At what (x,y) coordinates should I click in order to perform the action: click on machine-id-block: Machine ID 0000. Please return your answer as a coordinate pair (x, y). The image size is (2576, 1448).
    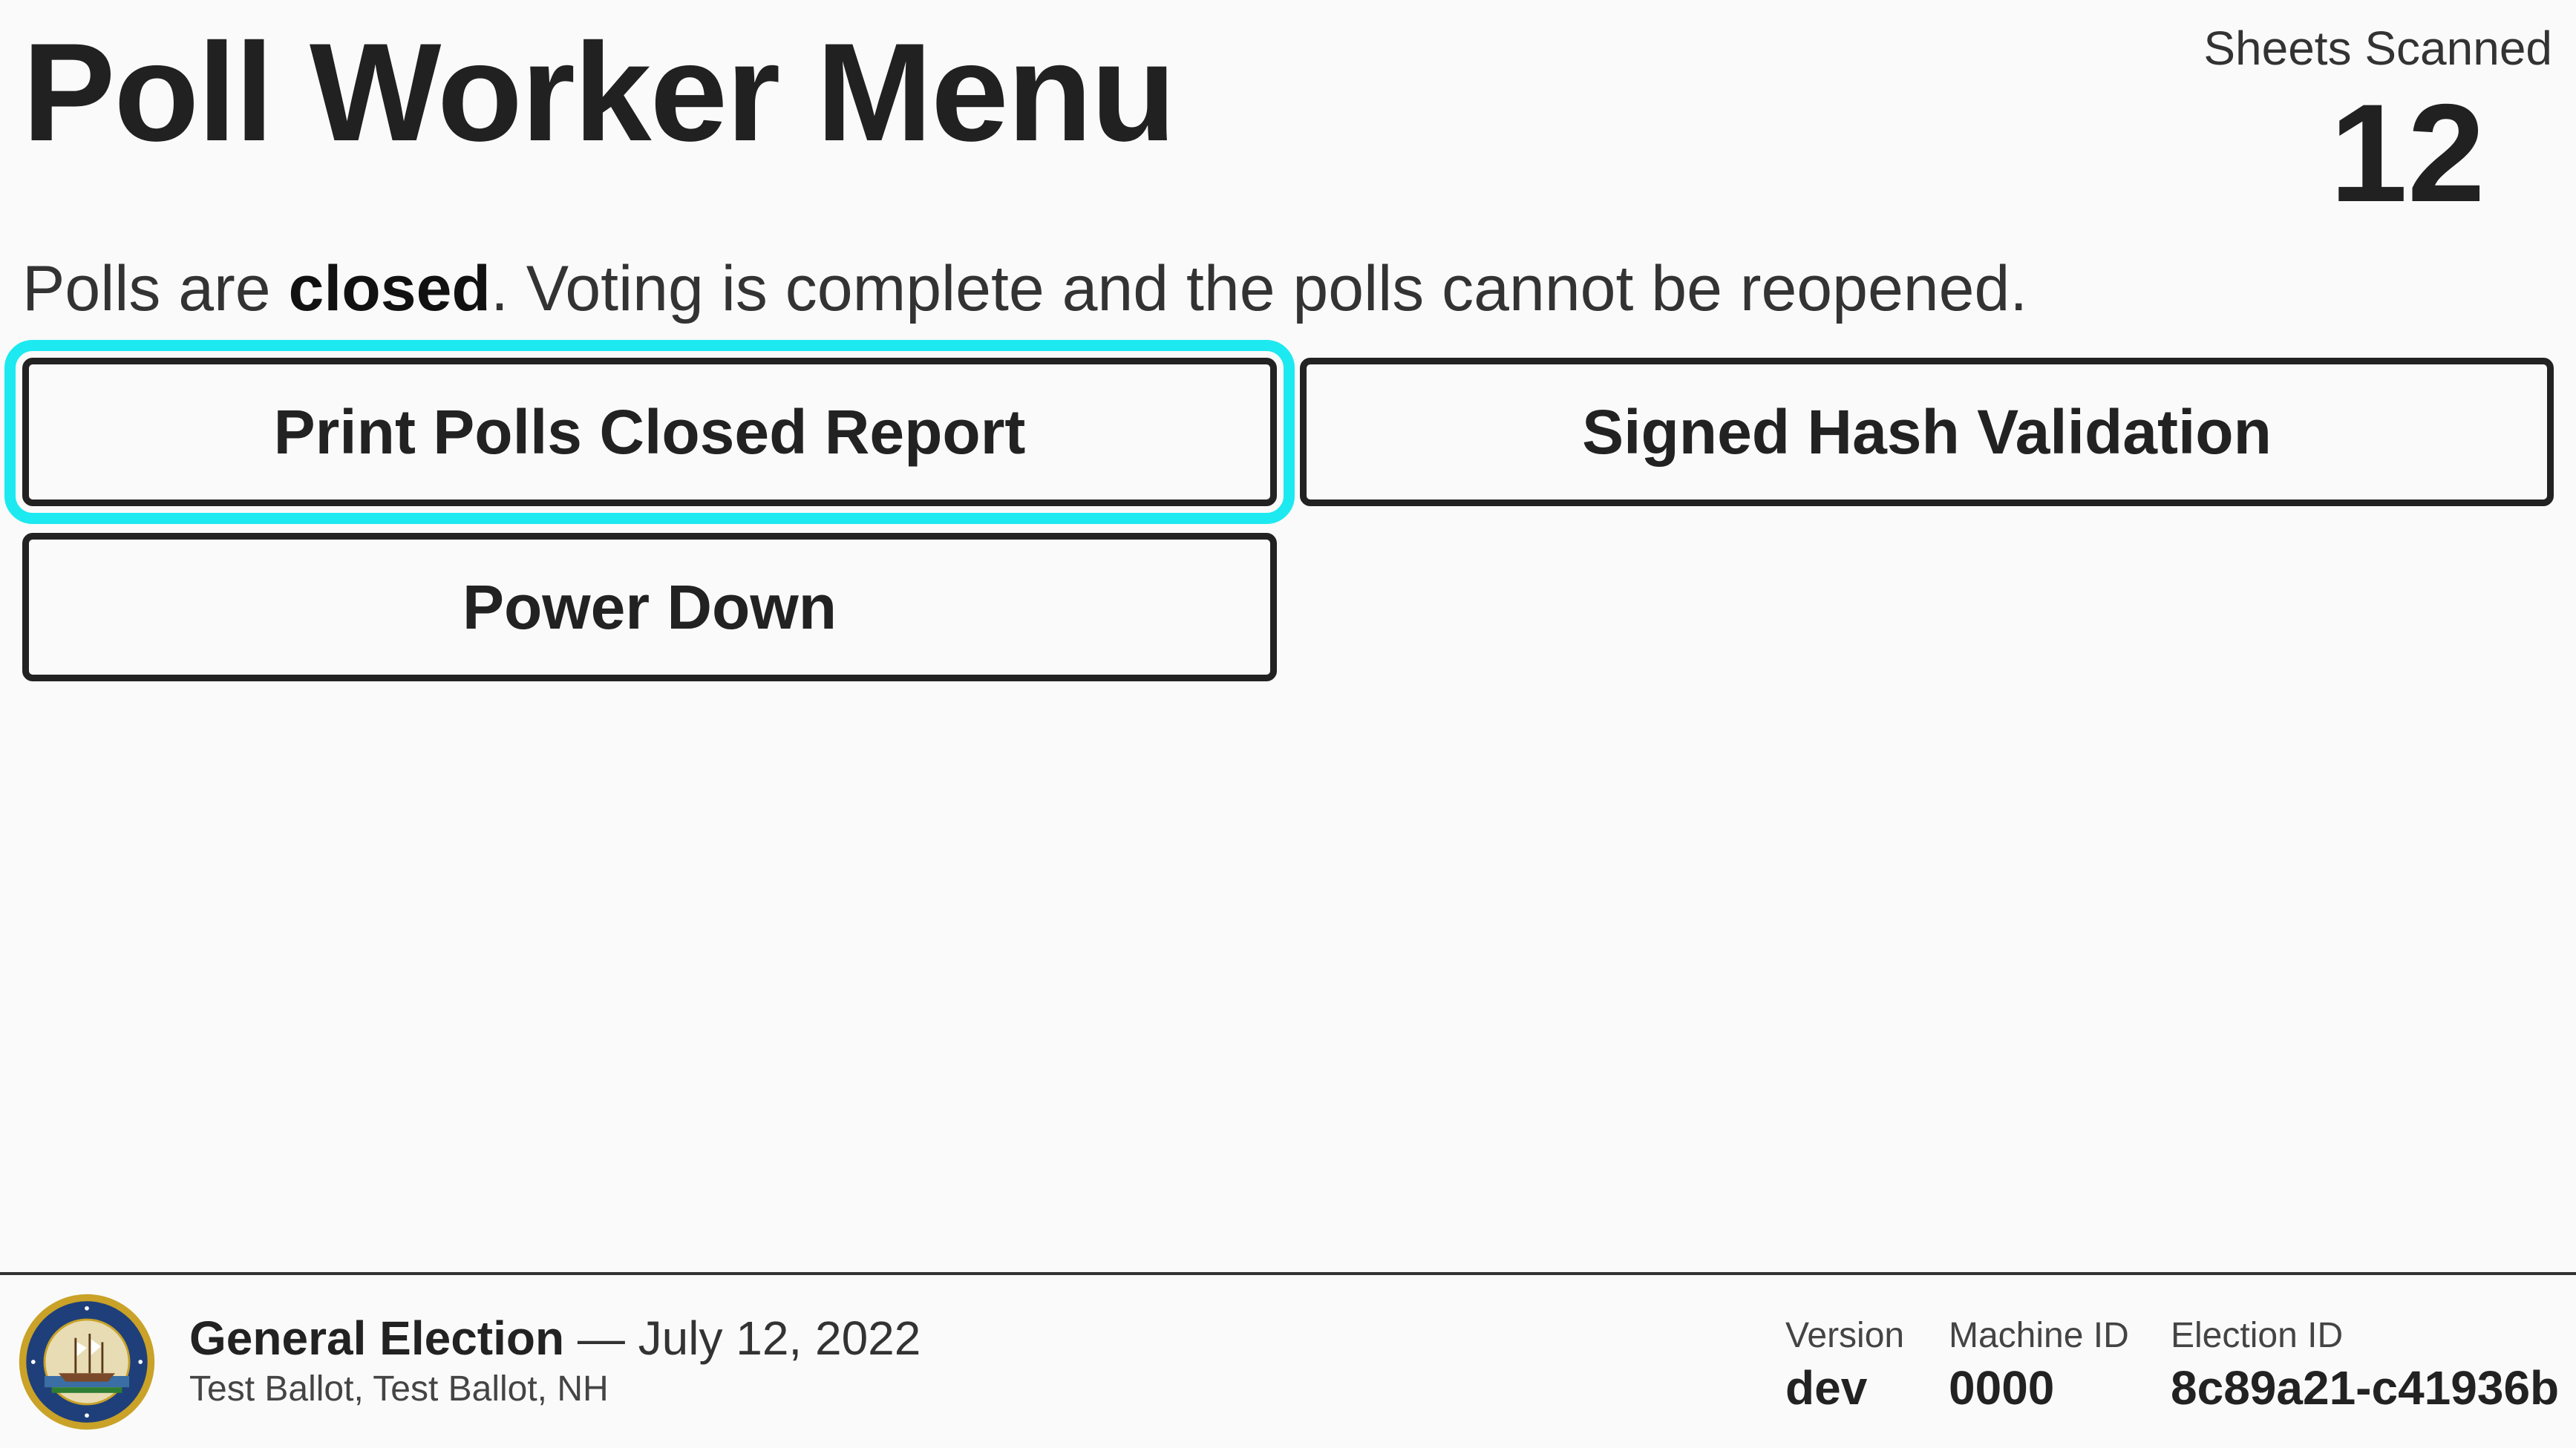
    Looking at the image, I should click on (2039, 1365).